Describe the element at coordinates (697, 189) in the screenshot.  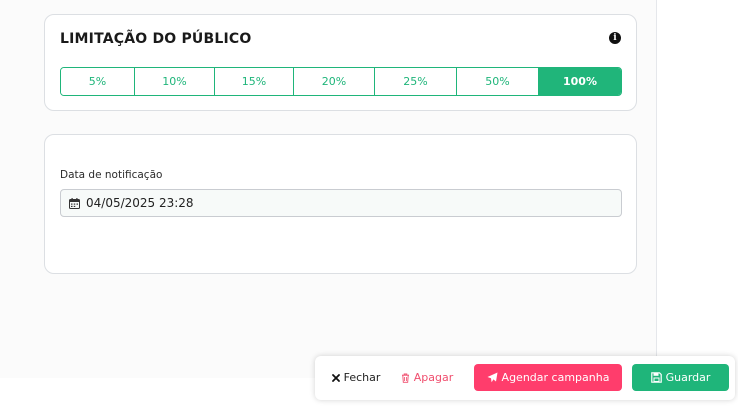
I see `right-panel` at that location.